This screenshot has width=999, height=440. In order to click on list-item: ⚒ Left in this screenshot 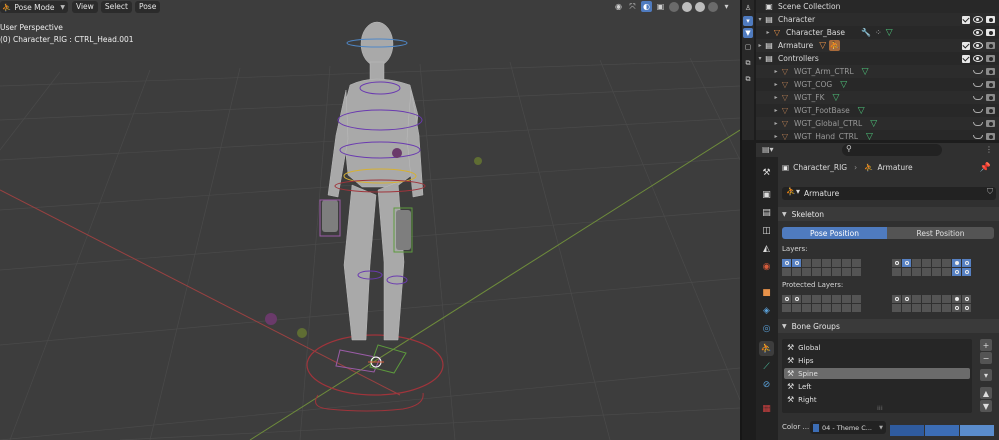, I will do `click(877, 386)`.